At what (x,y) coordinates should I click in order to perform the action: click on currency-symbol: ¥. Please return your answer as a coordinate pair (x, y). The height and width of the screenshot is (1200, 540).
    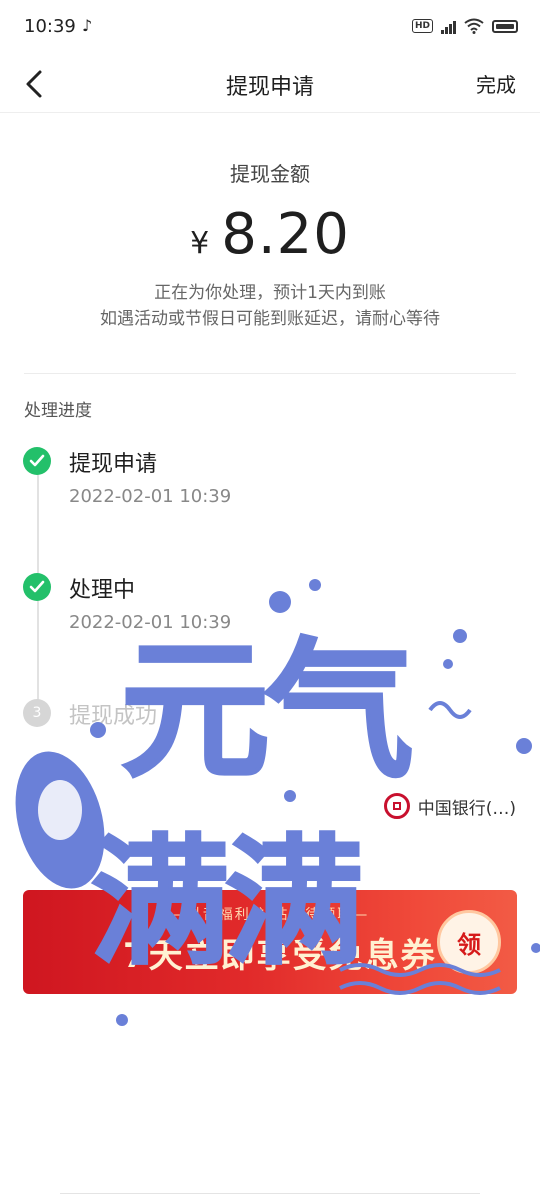
    Looking at the image, I should click on (200, 243).